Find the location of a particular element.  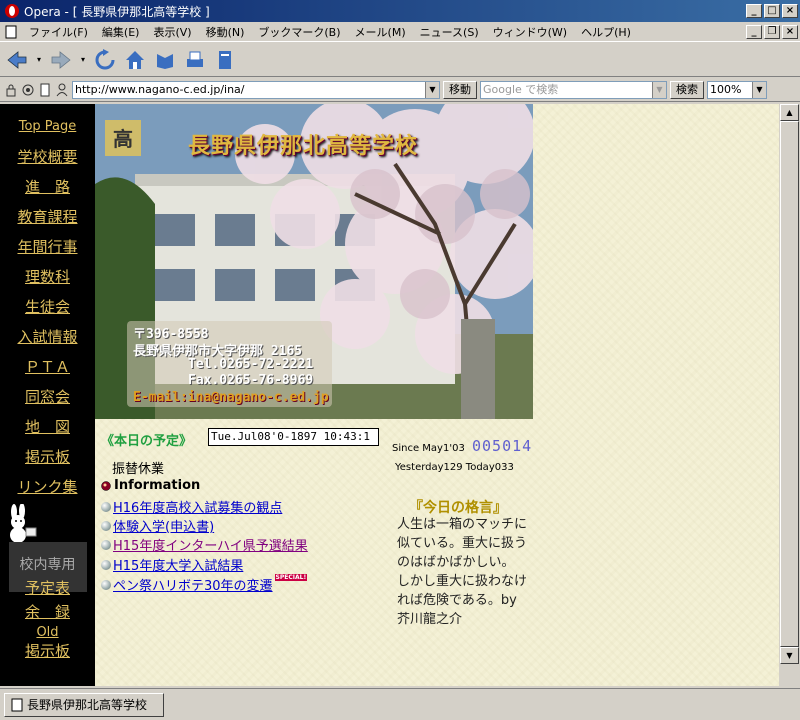

hotlist-button is located at coordinates (165, 60).